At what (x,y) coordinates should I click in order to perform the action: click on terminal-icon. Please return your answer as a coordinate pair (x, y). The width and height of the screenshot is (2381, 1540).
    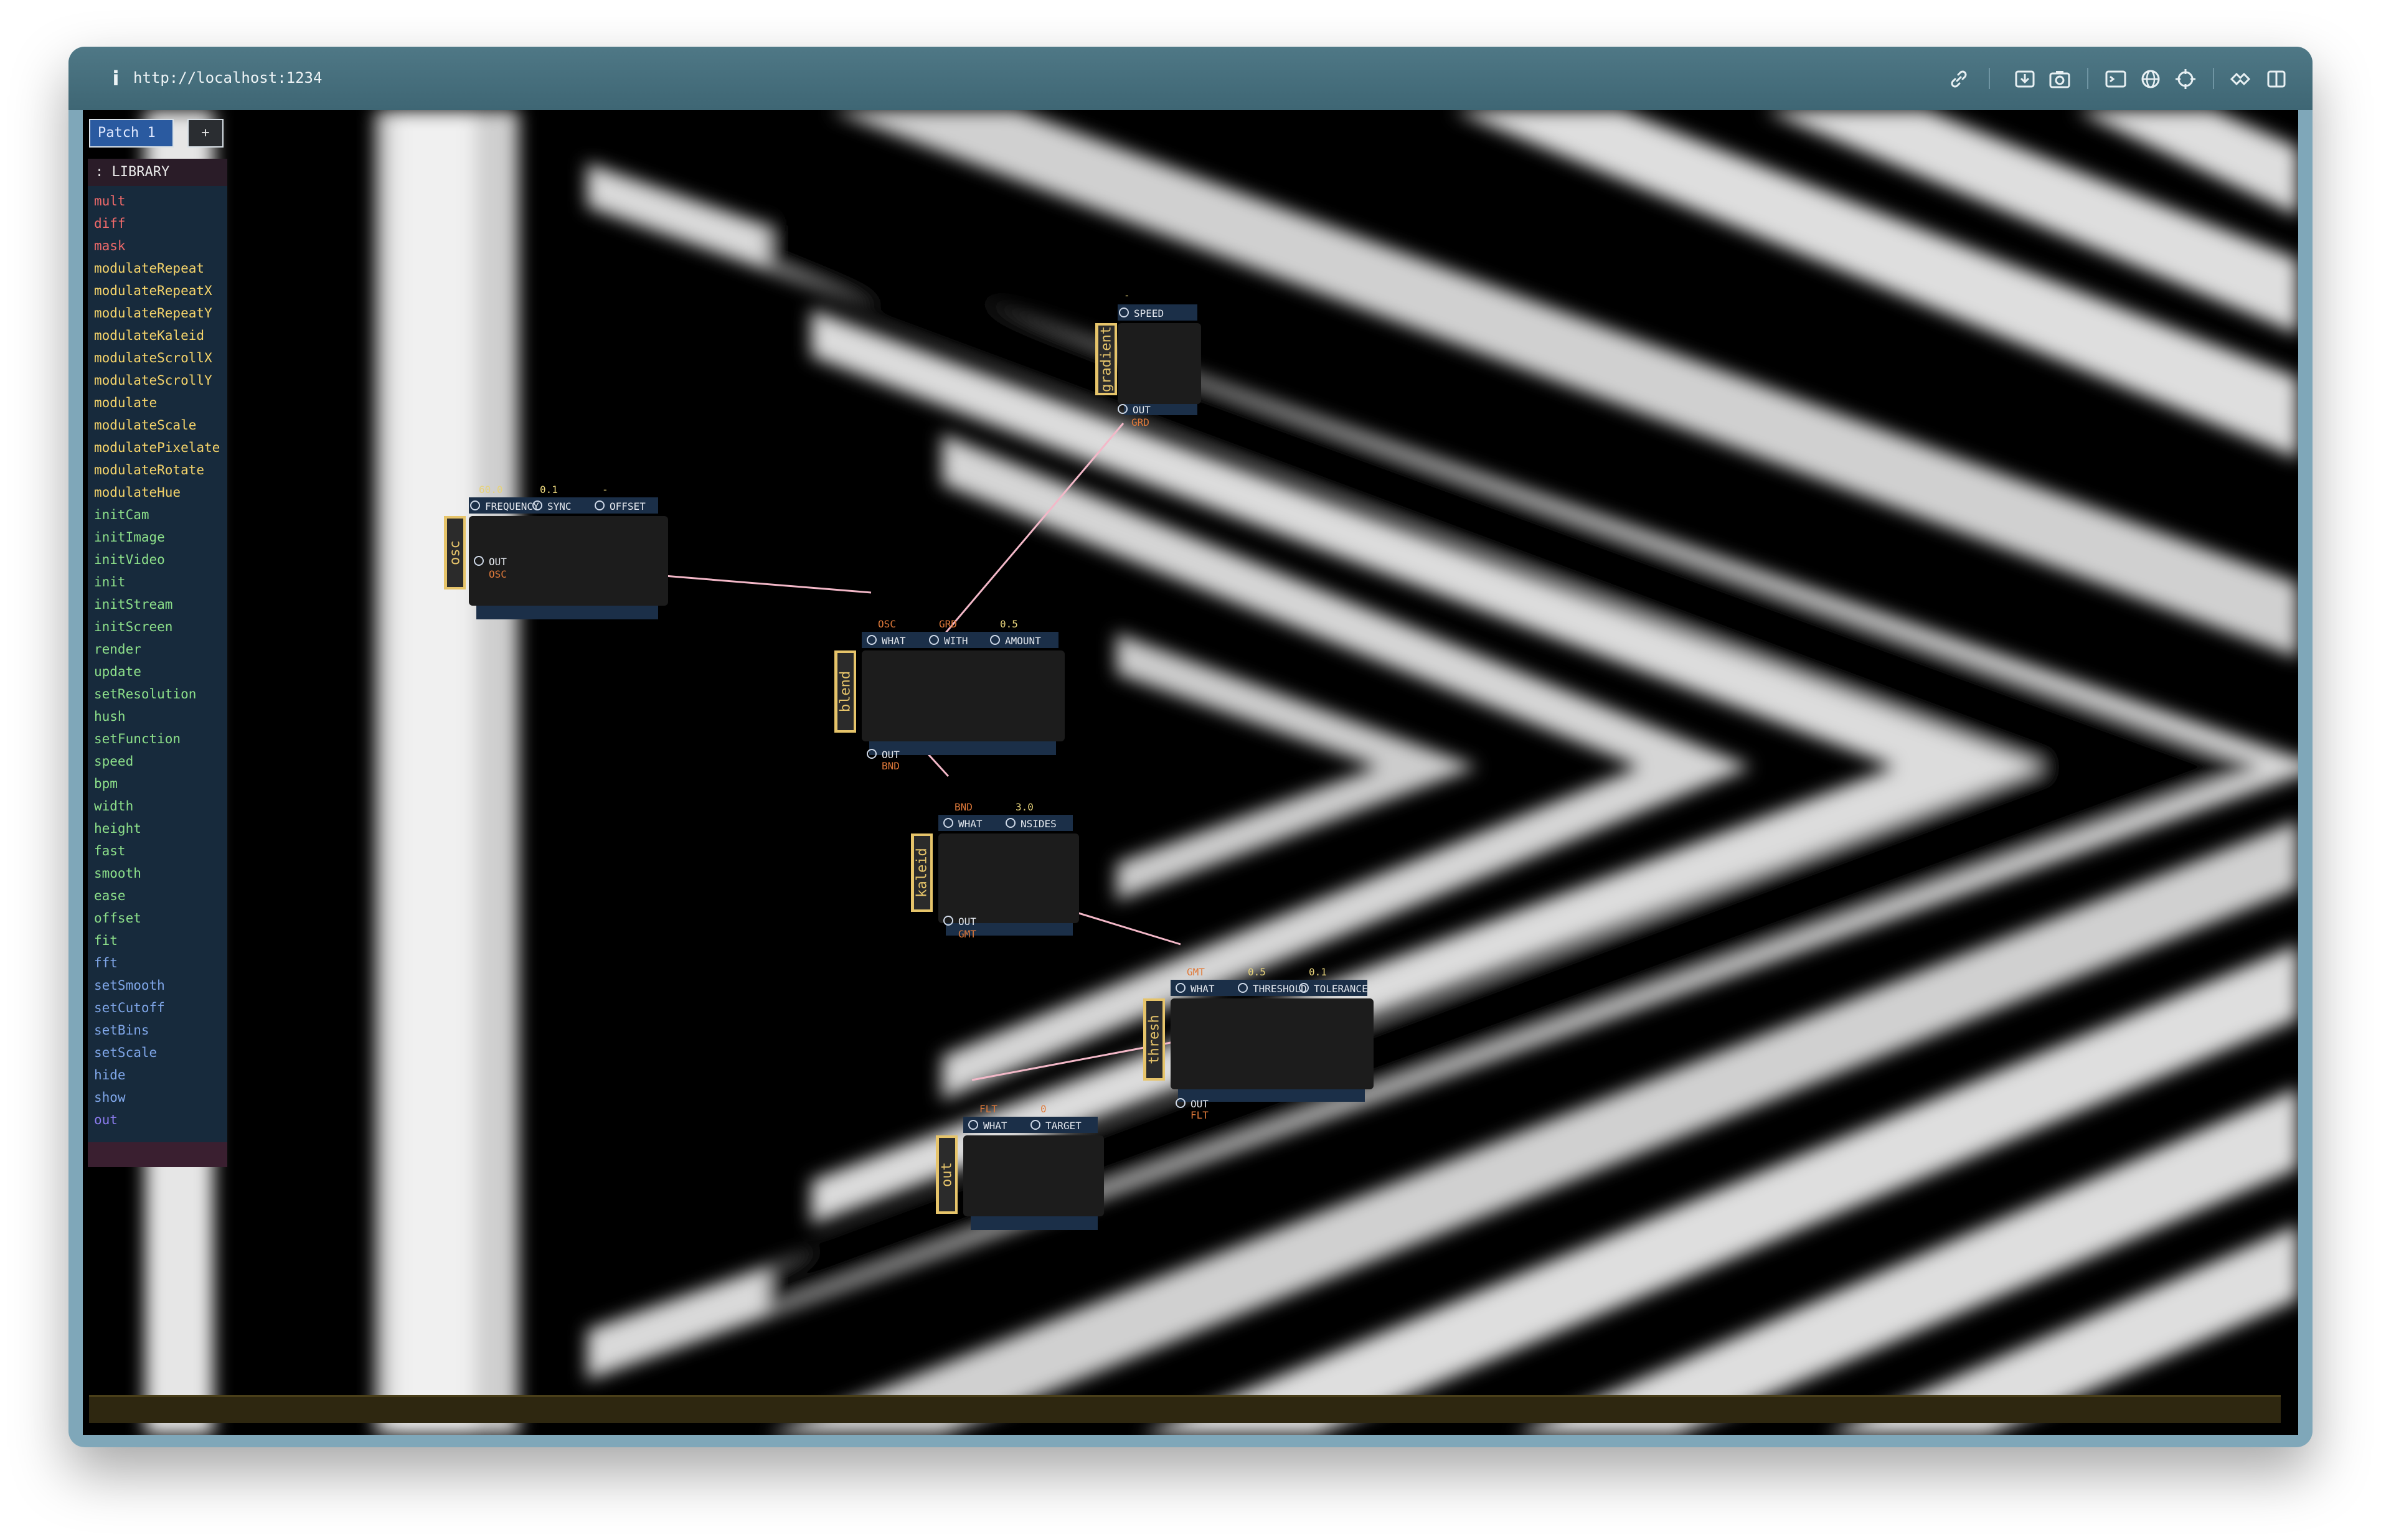
    Looking at the image, I should click on (2115, 79).